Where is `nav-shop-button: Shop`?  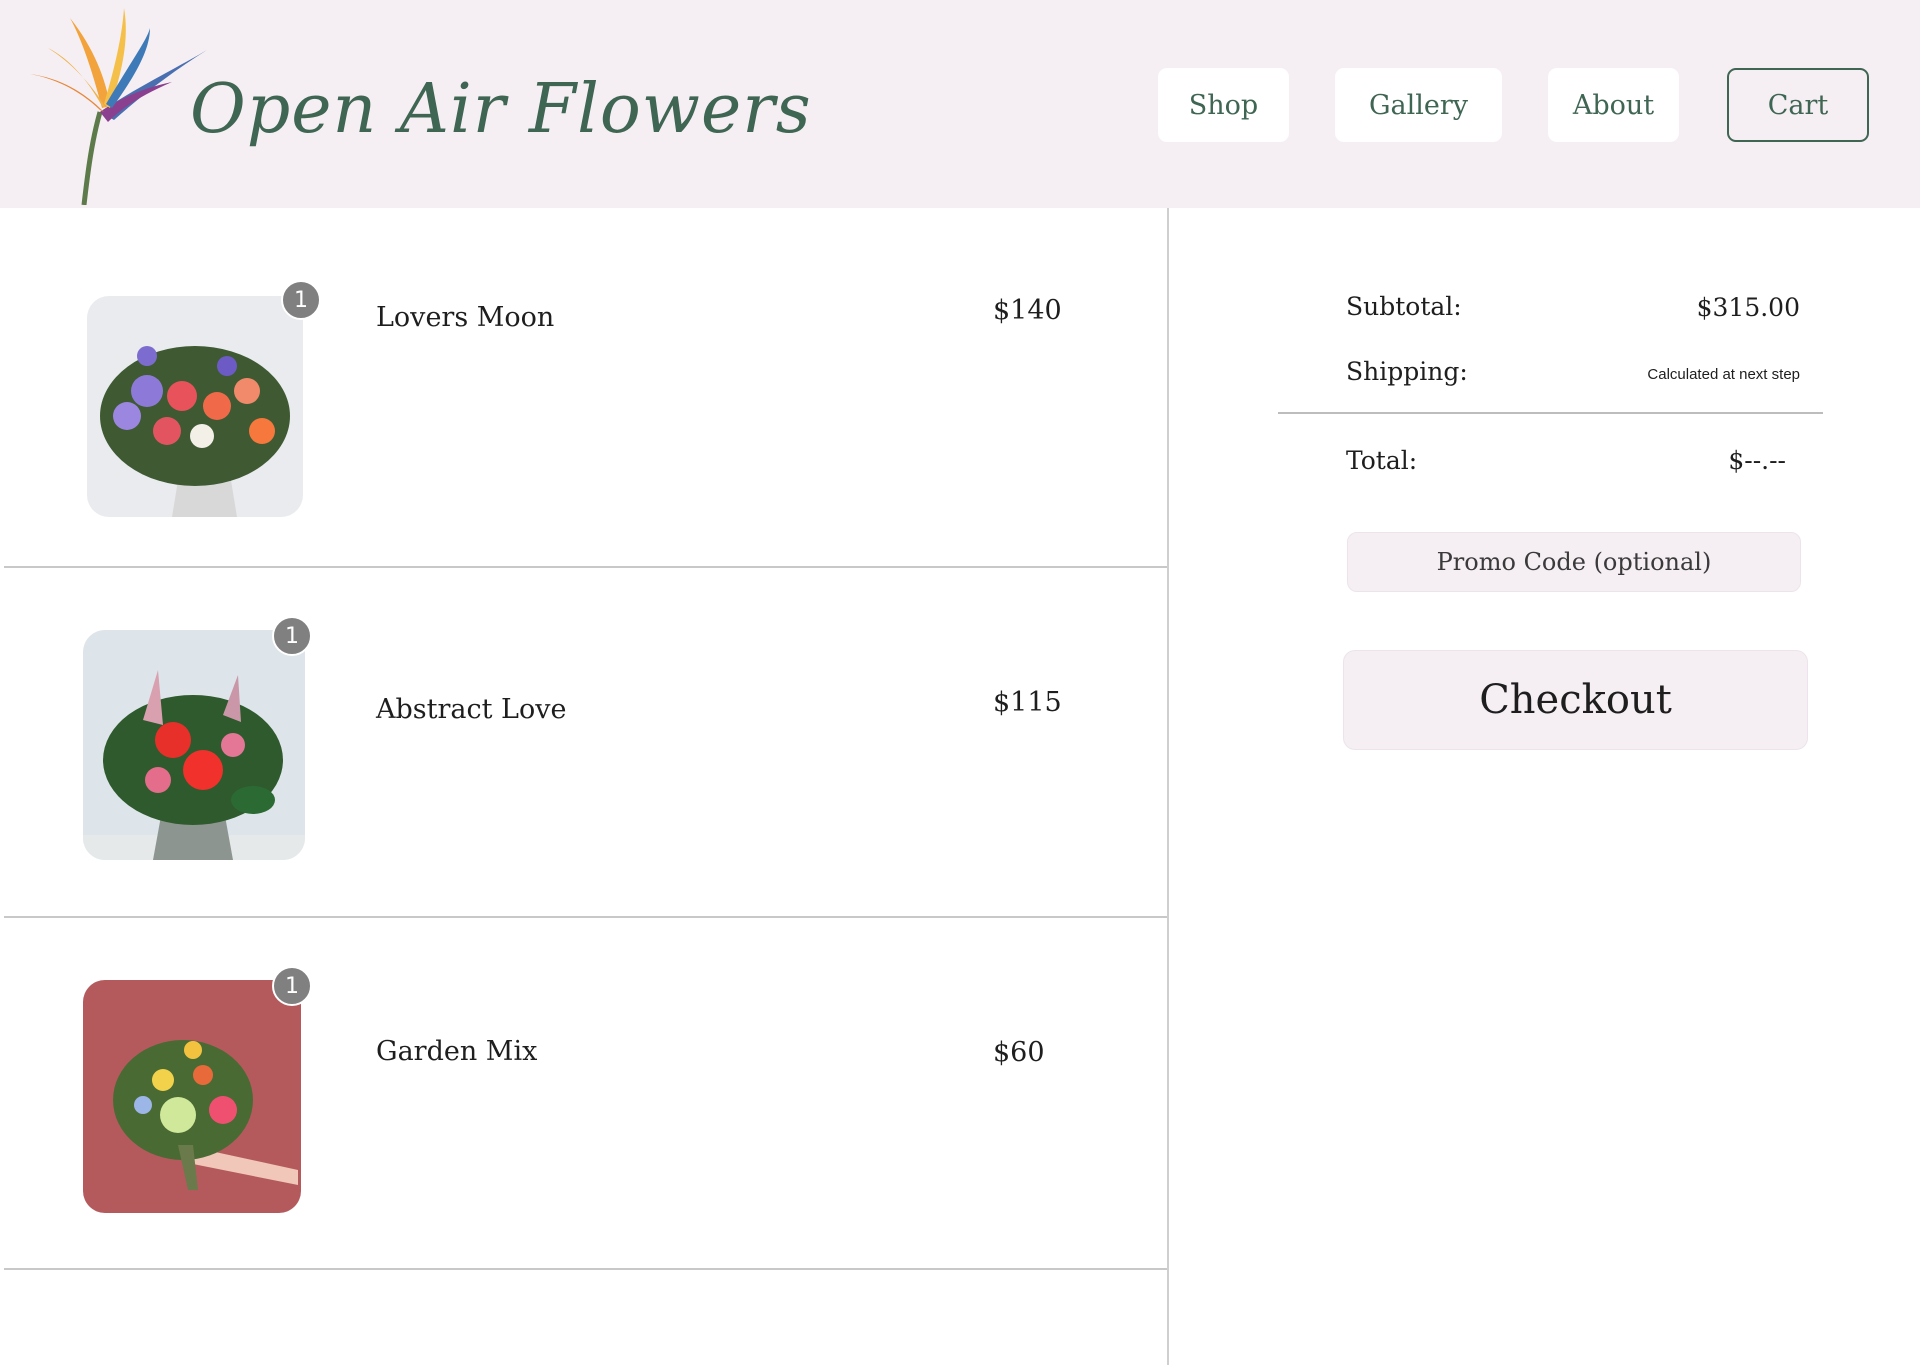 nav-shop-button: Shop is located at coordinates (1223, 105).